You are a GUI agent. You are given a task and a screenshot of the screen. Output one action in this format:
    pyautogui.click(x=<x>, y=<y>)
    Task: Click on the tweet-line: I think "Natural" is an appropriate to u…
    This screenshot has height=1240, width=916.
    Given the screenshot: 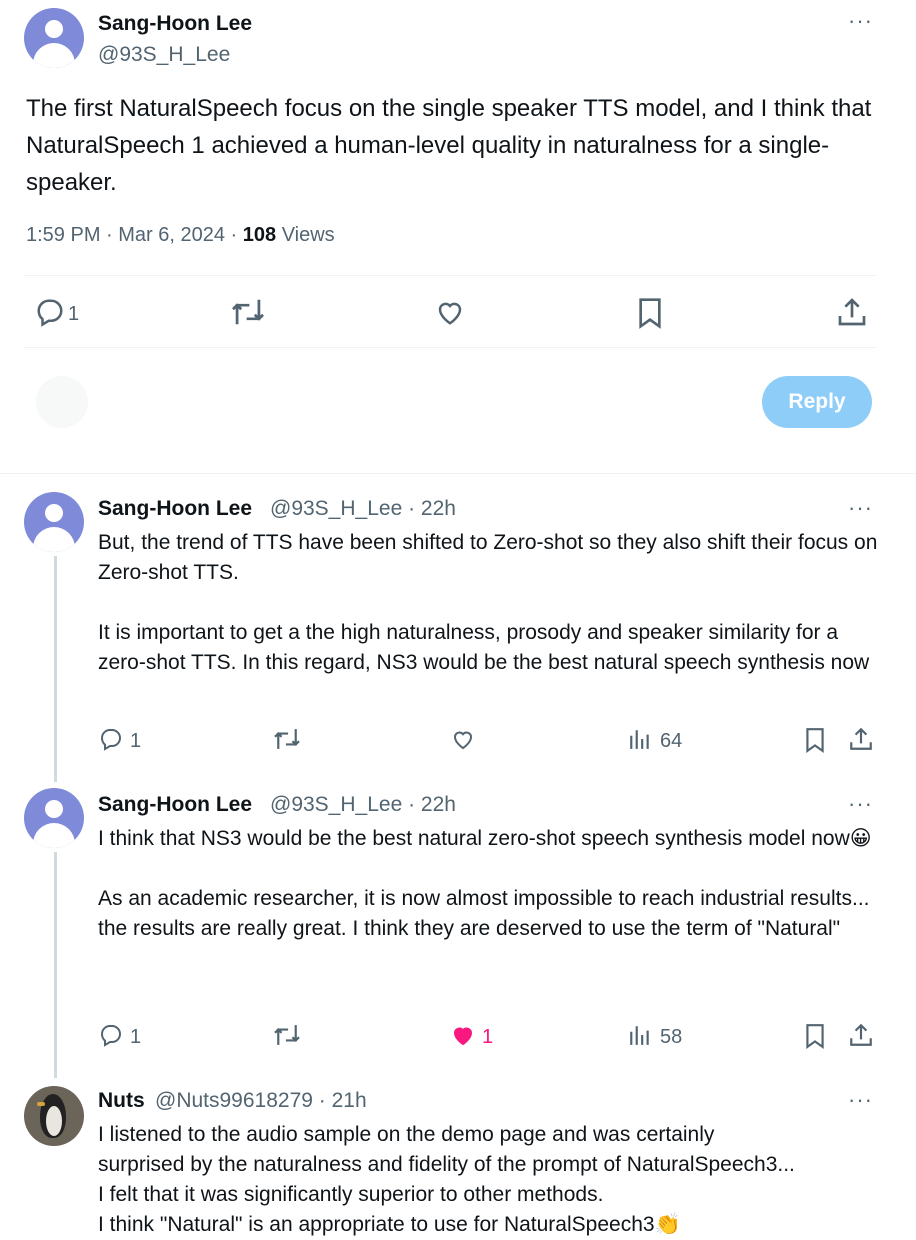 What is the action you would take?
    pyautogui.click(x=389, y=1224)
    